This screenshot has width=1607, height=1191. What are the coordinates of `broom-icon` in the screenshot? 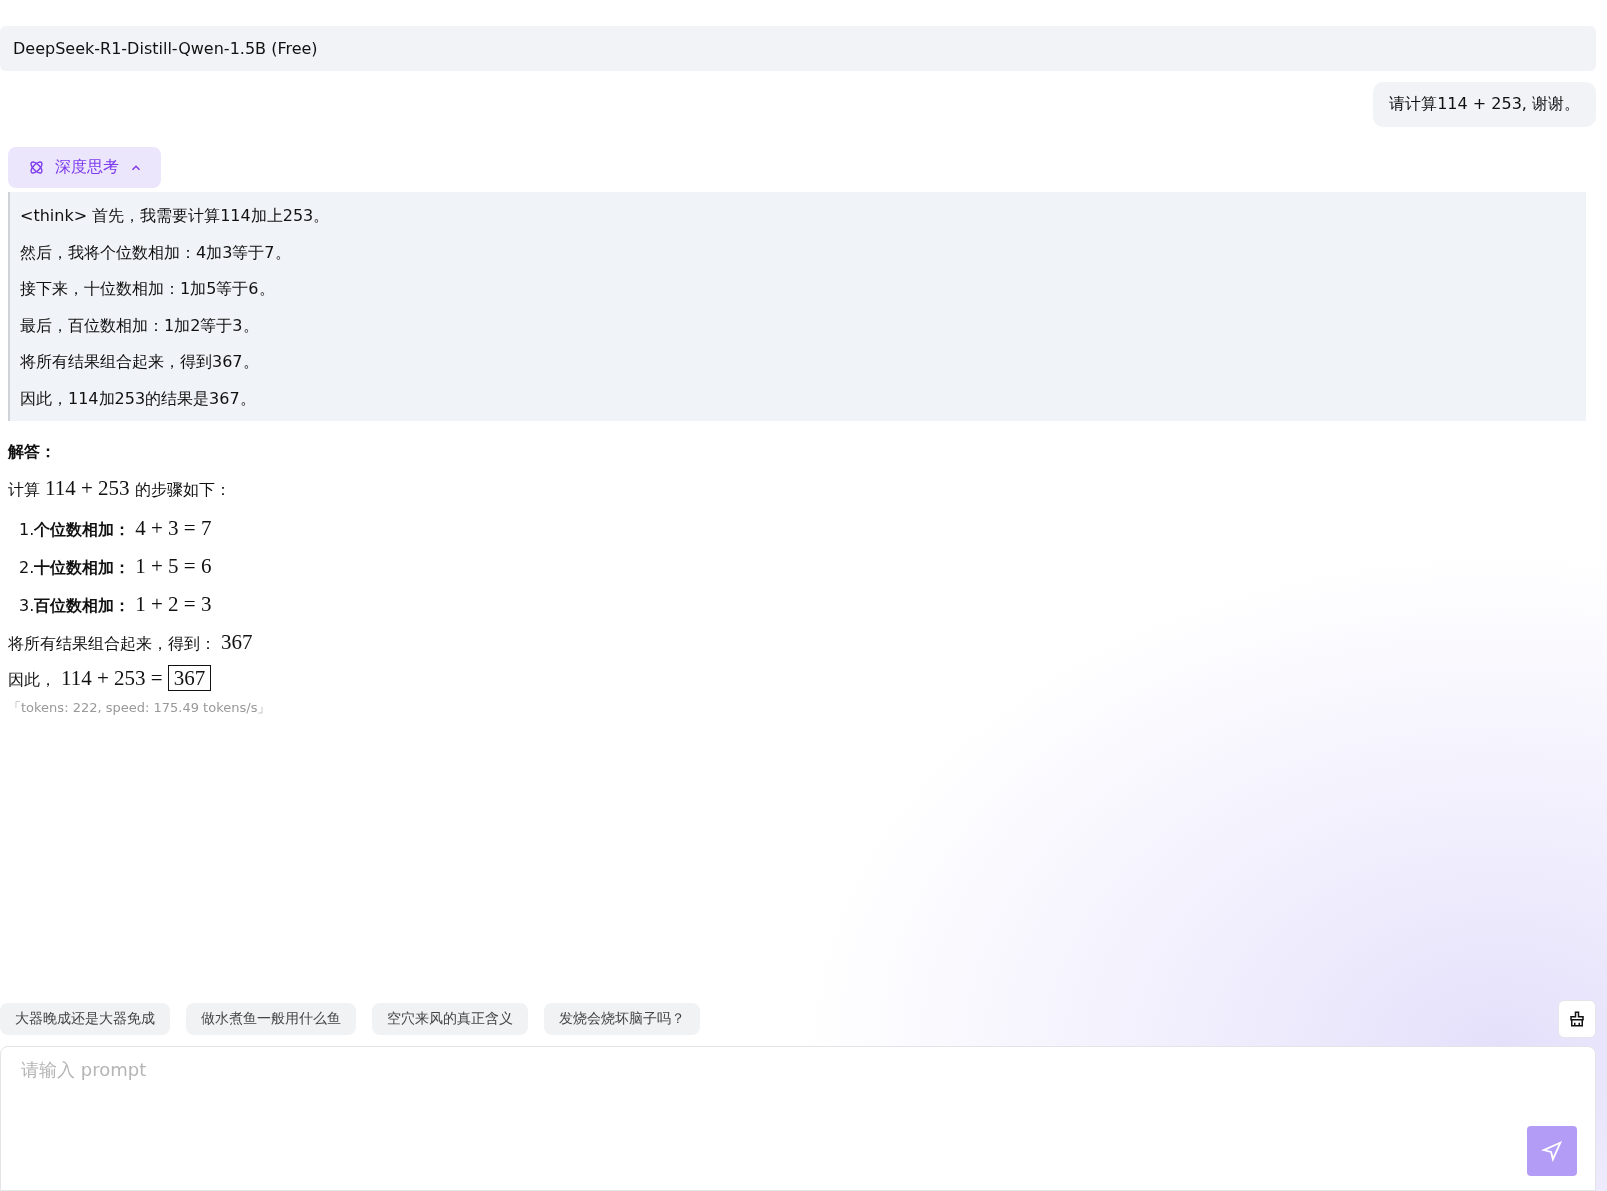 It's located at (1577, 1019).